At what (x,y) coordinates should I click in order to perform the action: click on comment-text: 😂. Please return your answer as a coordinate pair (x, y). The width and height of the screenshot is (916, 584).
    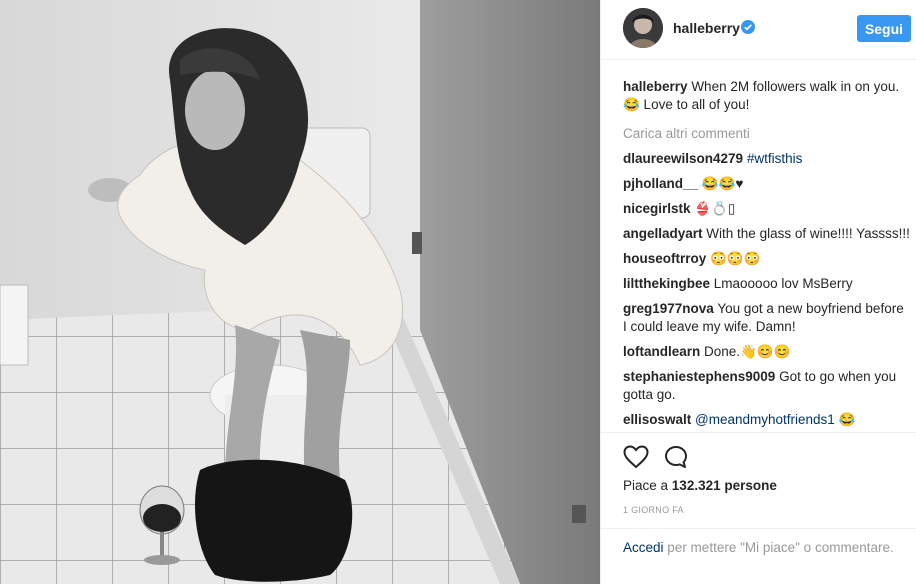
    Looking at the image, I should click on (847, 419).